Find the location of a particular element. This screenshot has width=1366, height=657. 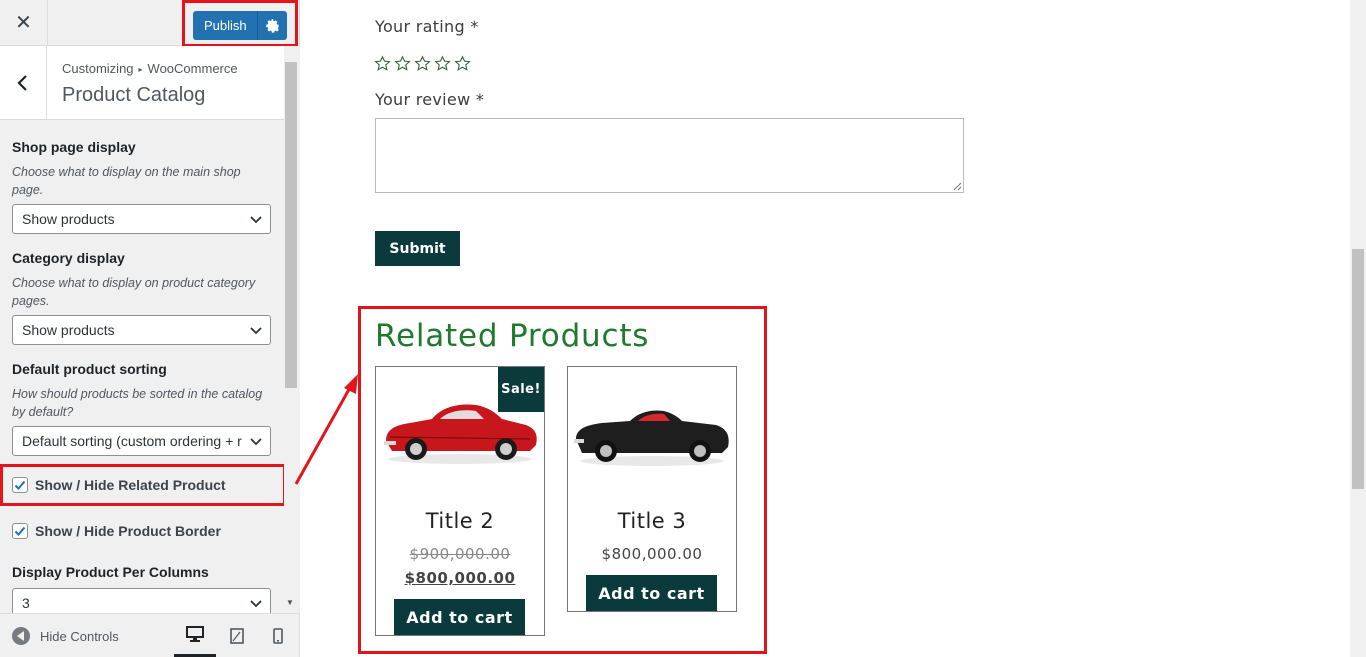

hide-controls-button: Hide Controls is located at coordinates (65, 636).